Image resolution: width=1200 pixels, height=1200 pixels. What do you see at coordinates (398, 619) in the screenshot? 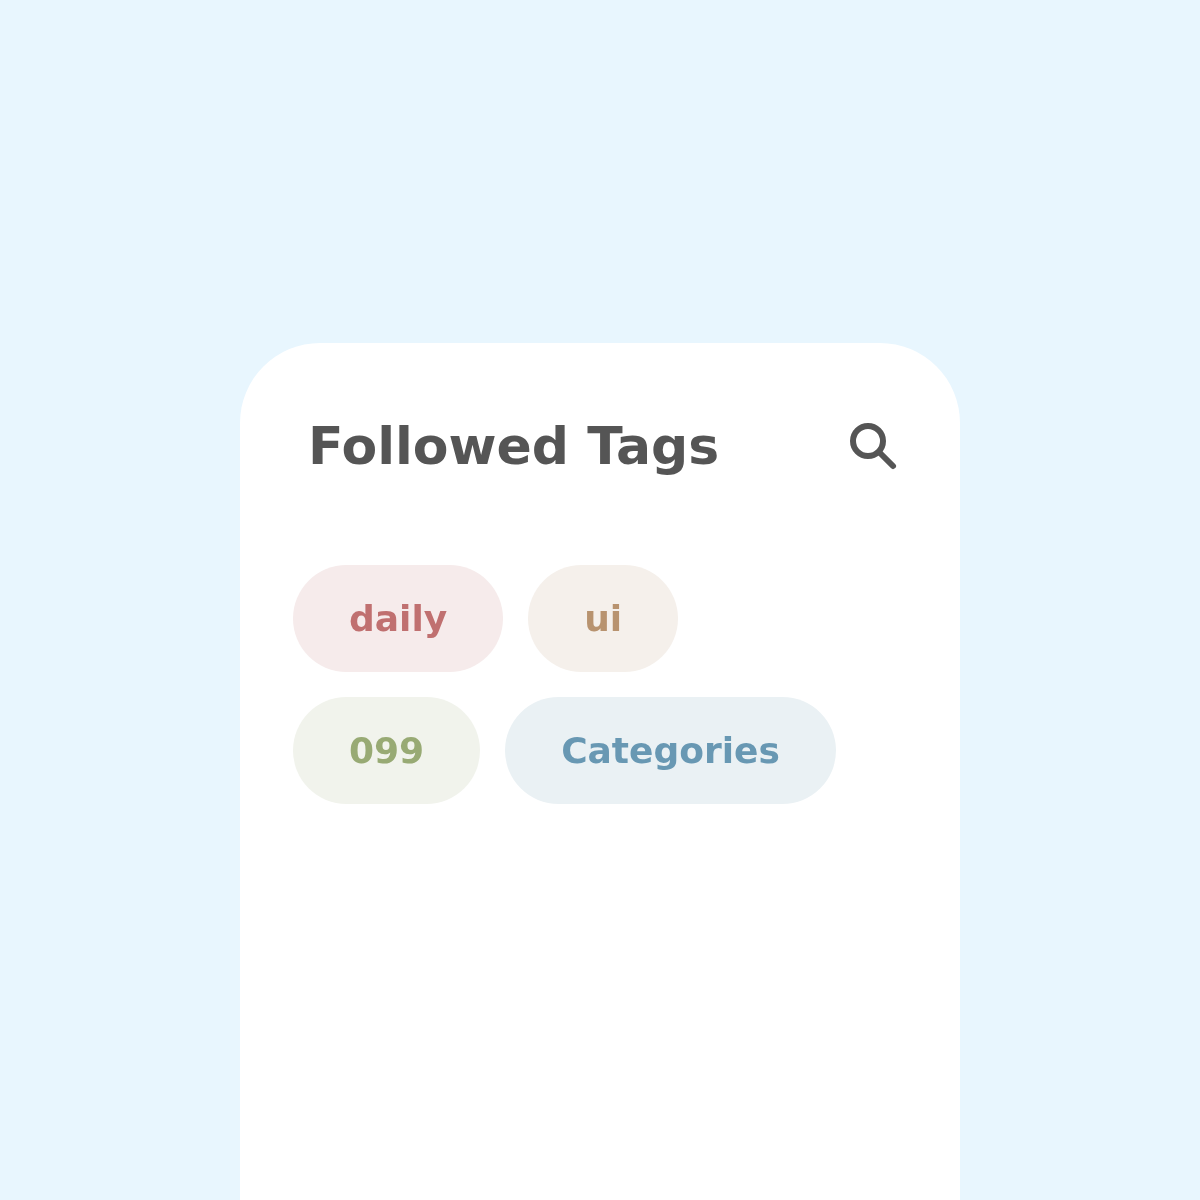
I see `tag-chip: daily` at bounding box center [398, 619].